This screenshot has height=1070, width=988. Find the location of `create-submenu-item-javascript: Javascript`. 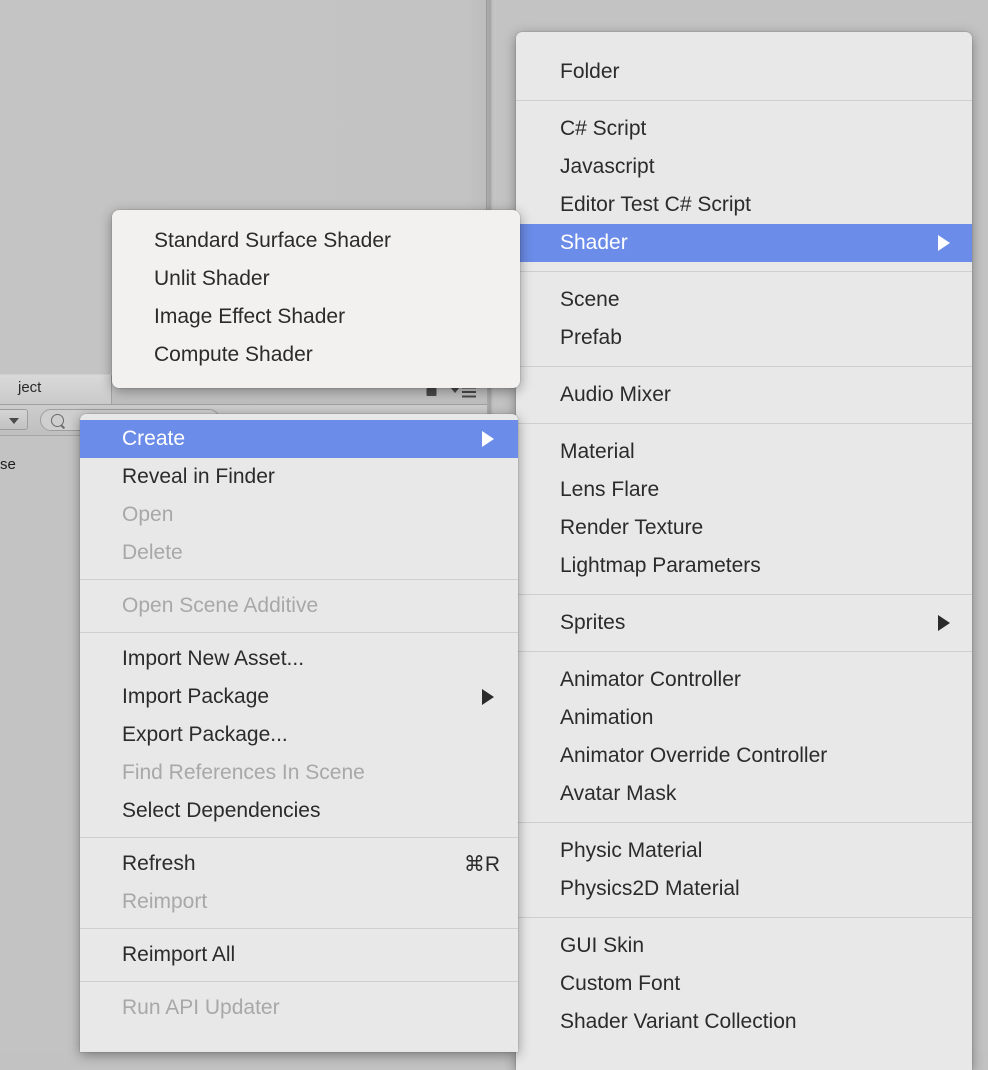

create-submenu-item-javascript: Javascript is located at coordinates (744, 167).